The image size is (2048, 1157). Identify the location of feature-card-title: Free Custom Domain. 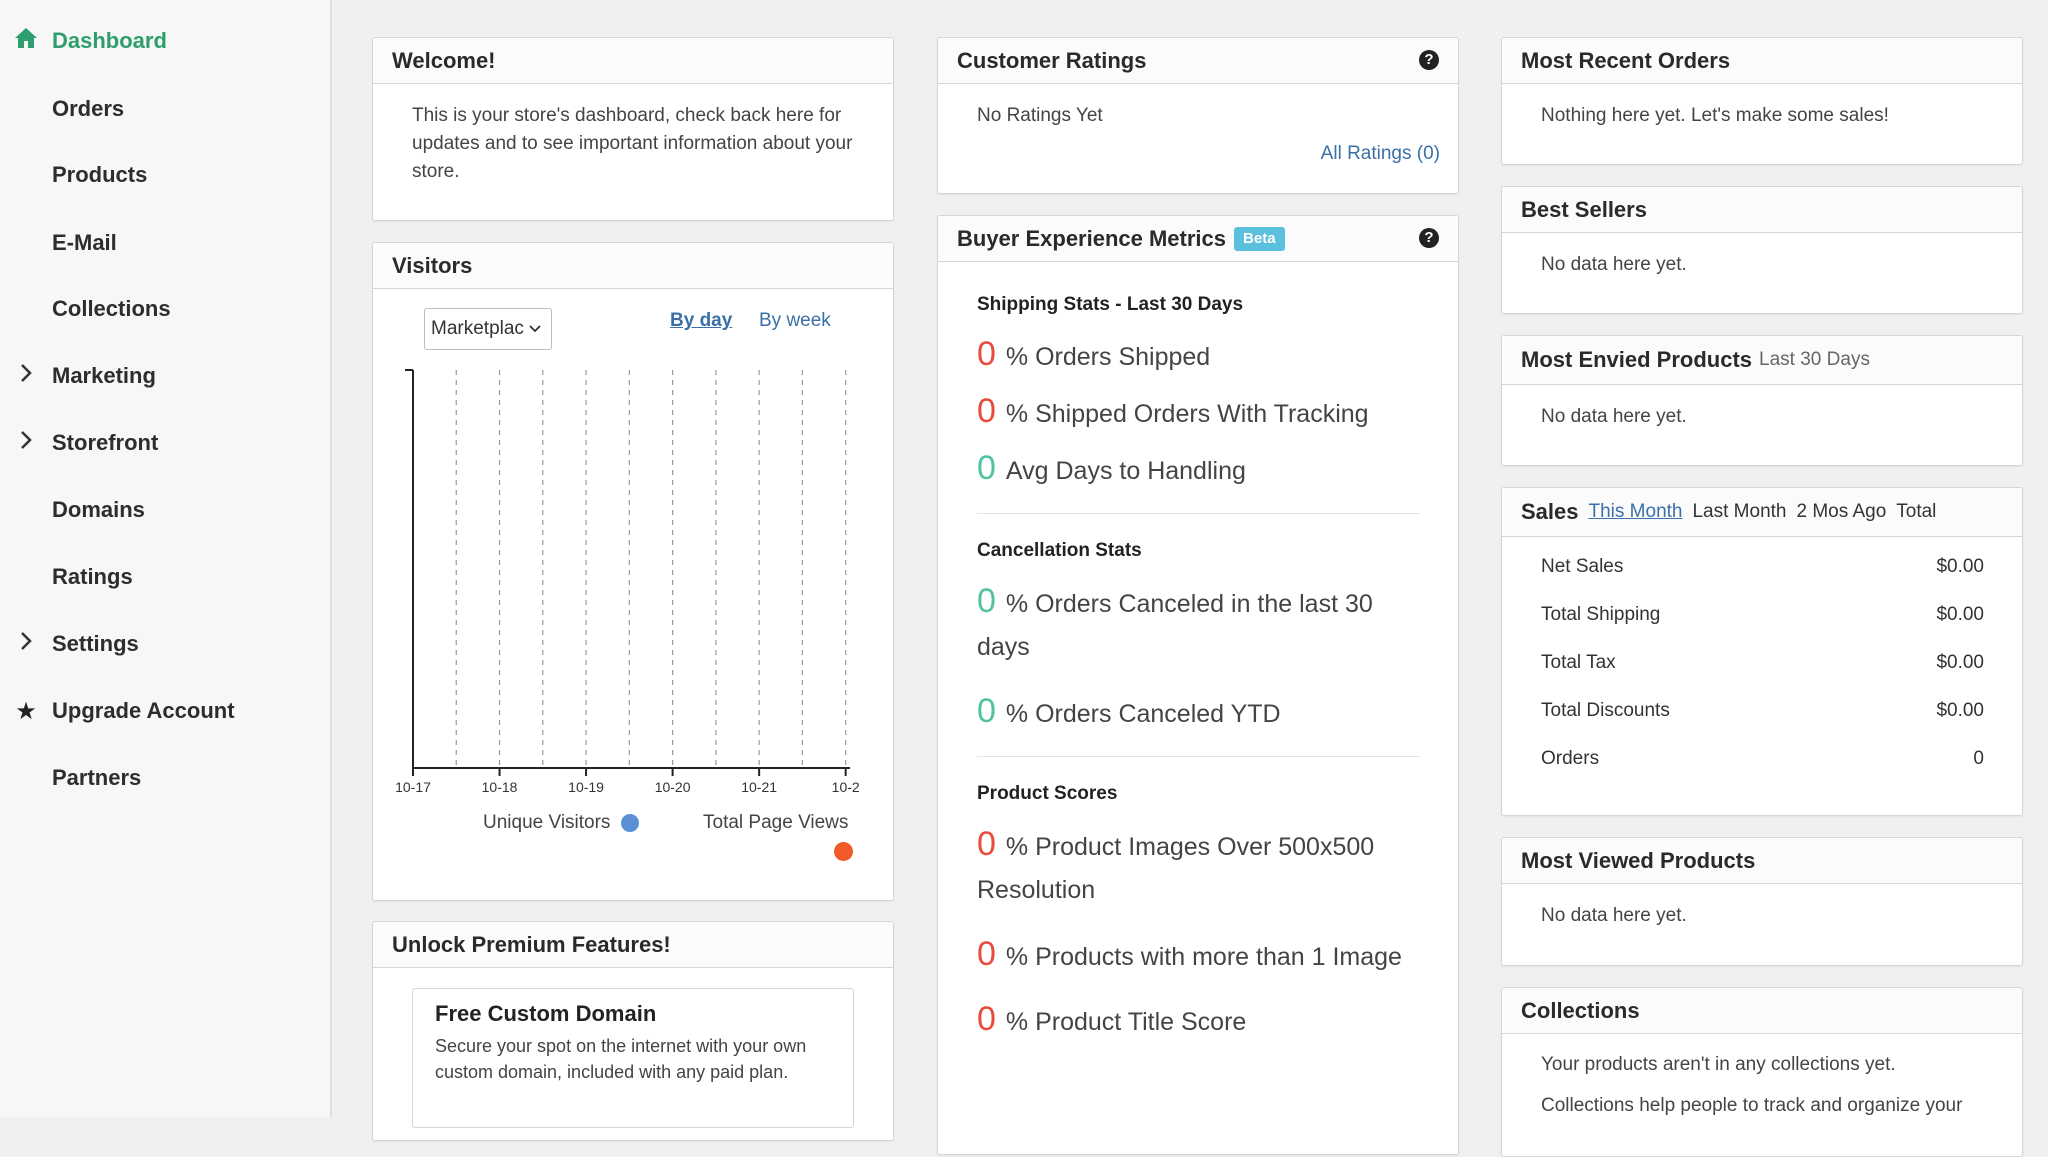
(546, 1013).